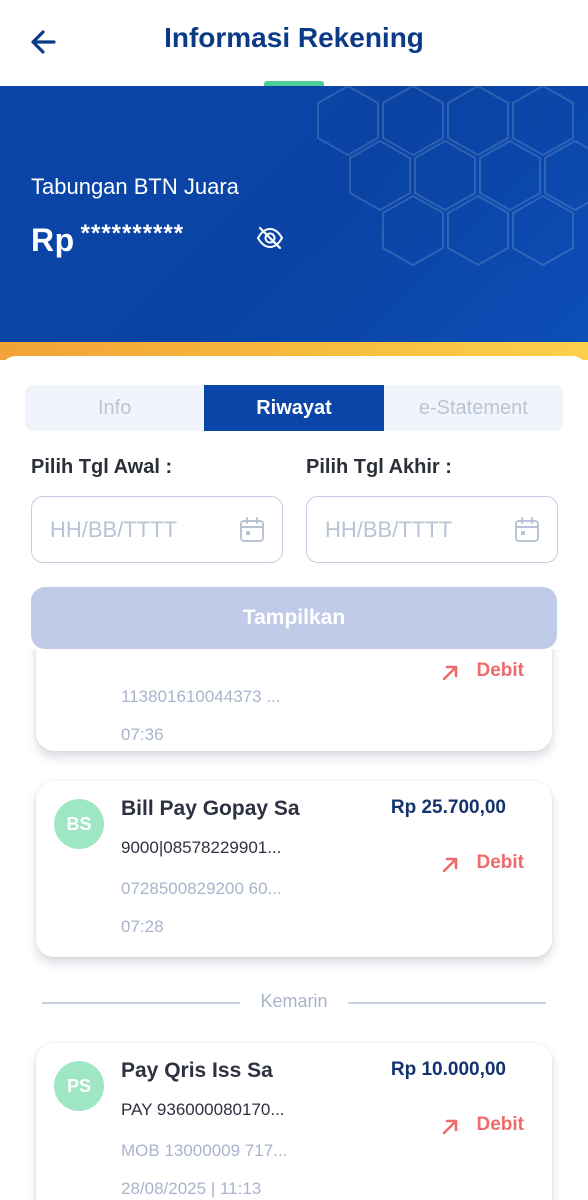 Image resolution: width=588 pixels, height=1200 pixels. I want to click on transaction-amount: Rp 25.700,00, so click(448, 807).